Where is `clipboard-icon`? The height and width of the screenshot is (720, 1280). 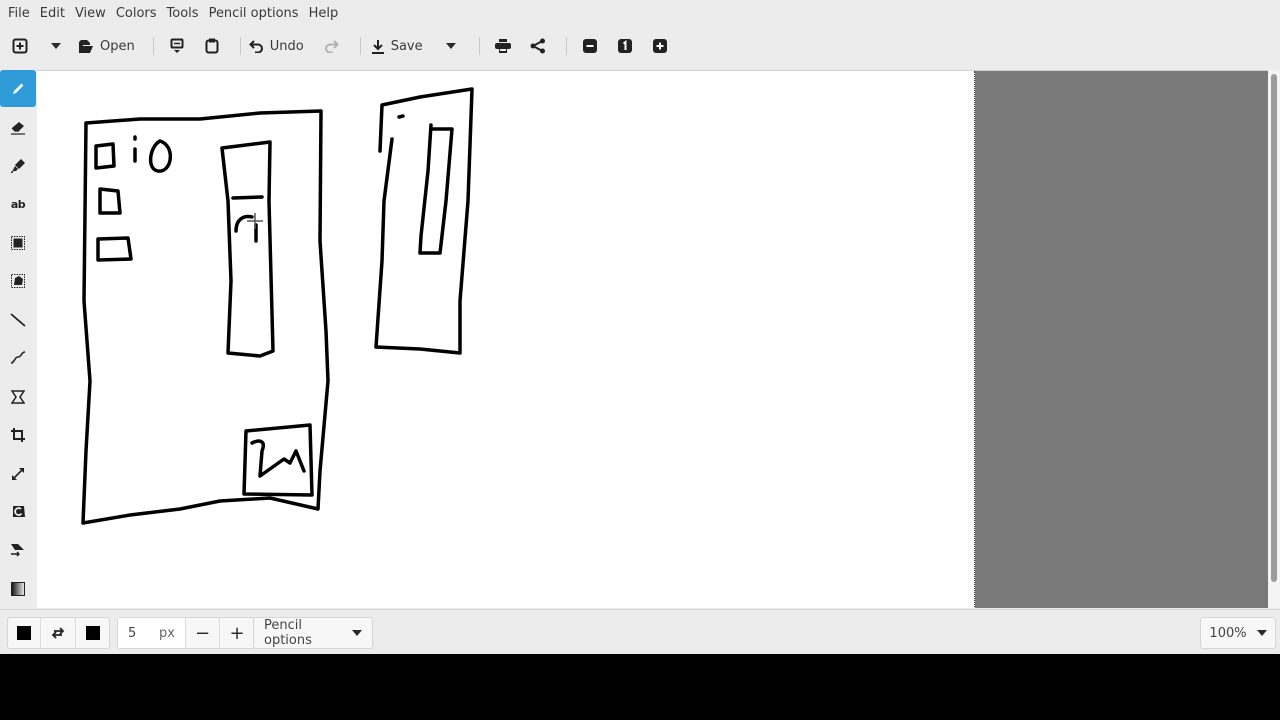 clipboard-icon is located at coordinates (212, 46).